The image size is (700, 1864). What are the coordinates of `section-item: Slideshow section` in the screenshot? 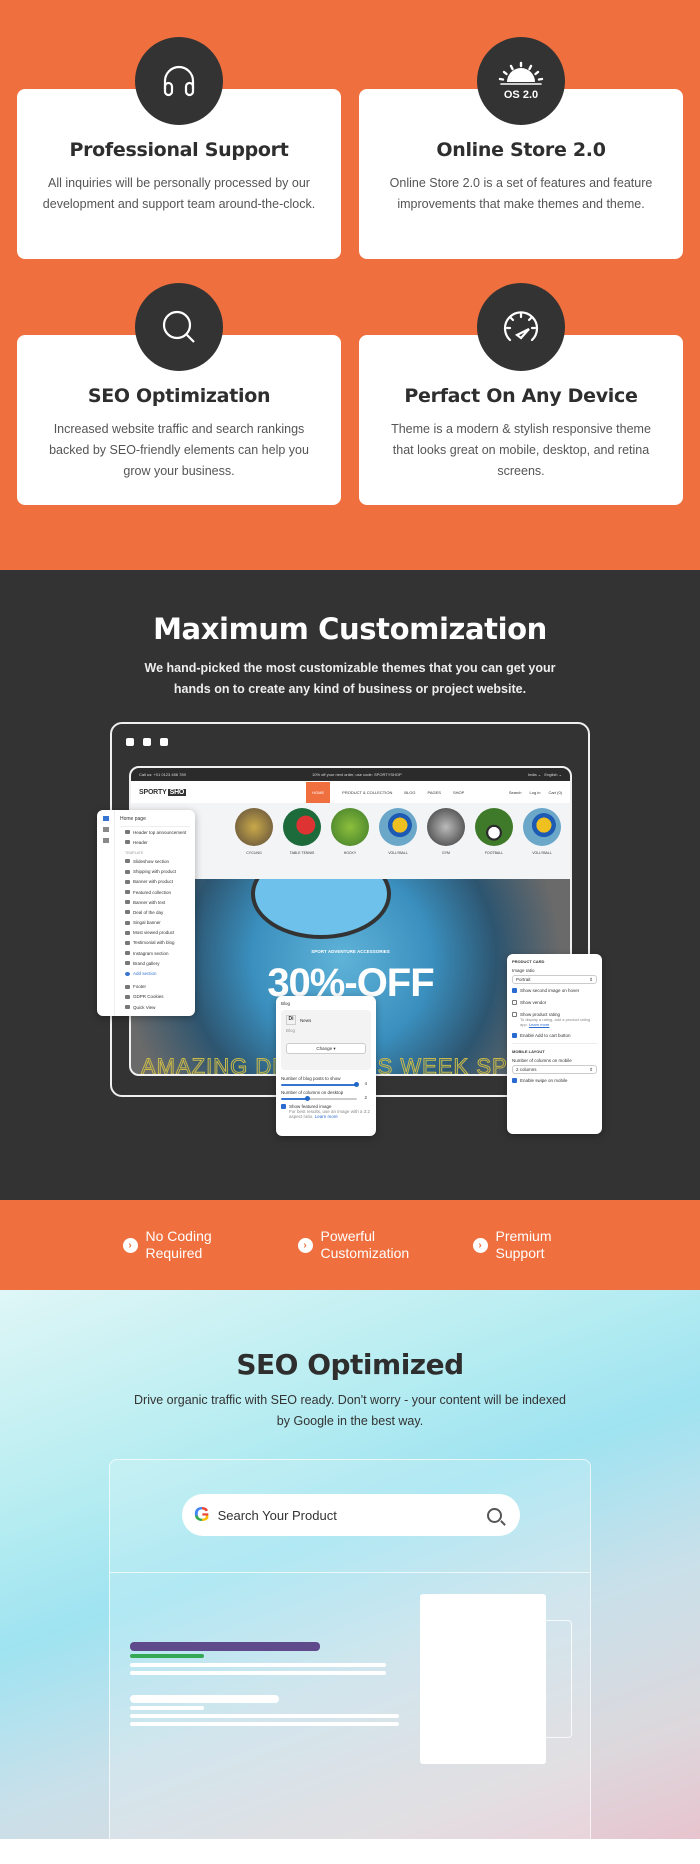 It's located at (155, 861).